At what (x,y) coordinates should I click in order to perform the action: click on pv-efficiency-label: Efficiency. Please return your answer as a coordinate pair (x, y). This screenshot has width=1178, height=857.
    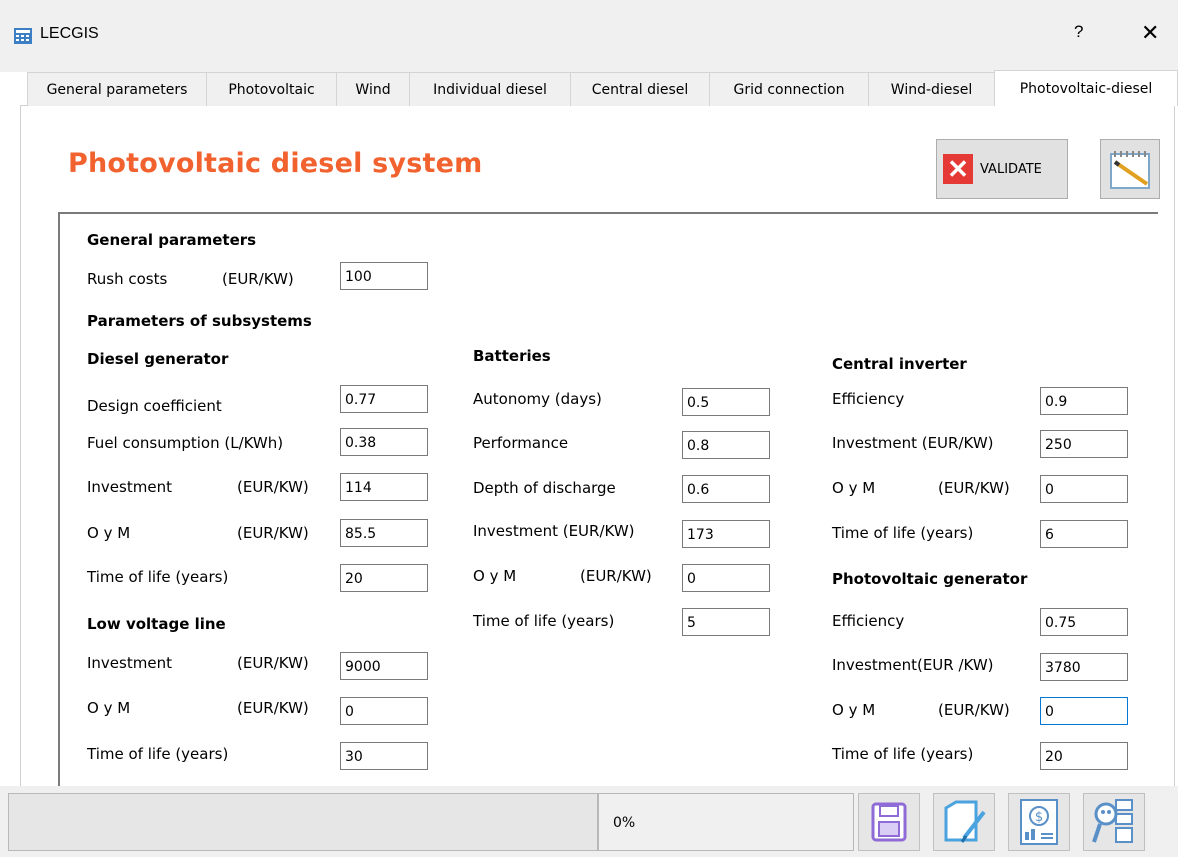
    Looking at the image, I should click on (868, 621).